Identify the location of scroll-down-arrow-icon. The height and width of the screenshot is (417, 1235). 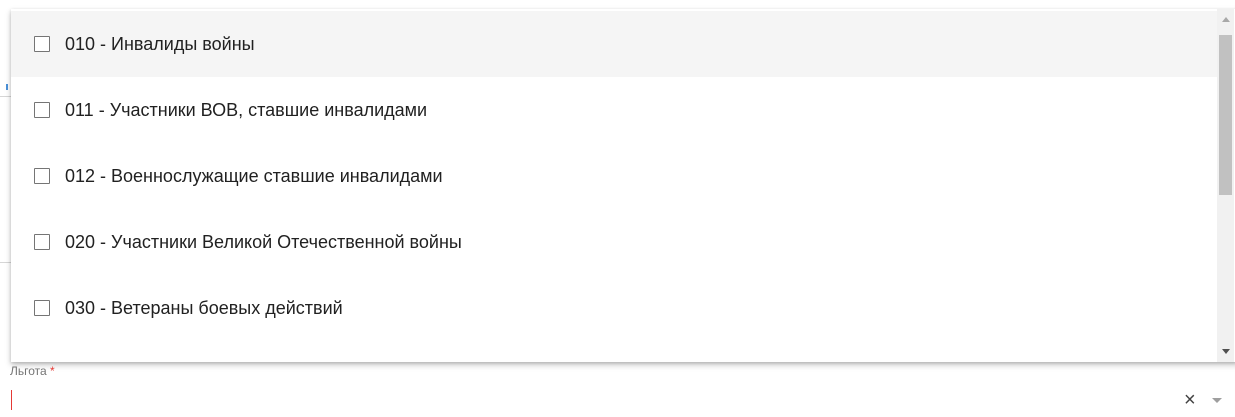
(1226, 351).